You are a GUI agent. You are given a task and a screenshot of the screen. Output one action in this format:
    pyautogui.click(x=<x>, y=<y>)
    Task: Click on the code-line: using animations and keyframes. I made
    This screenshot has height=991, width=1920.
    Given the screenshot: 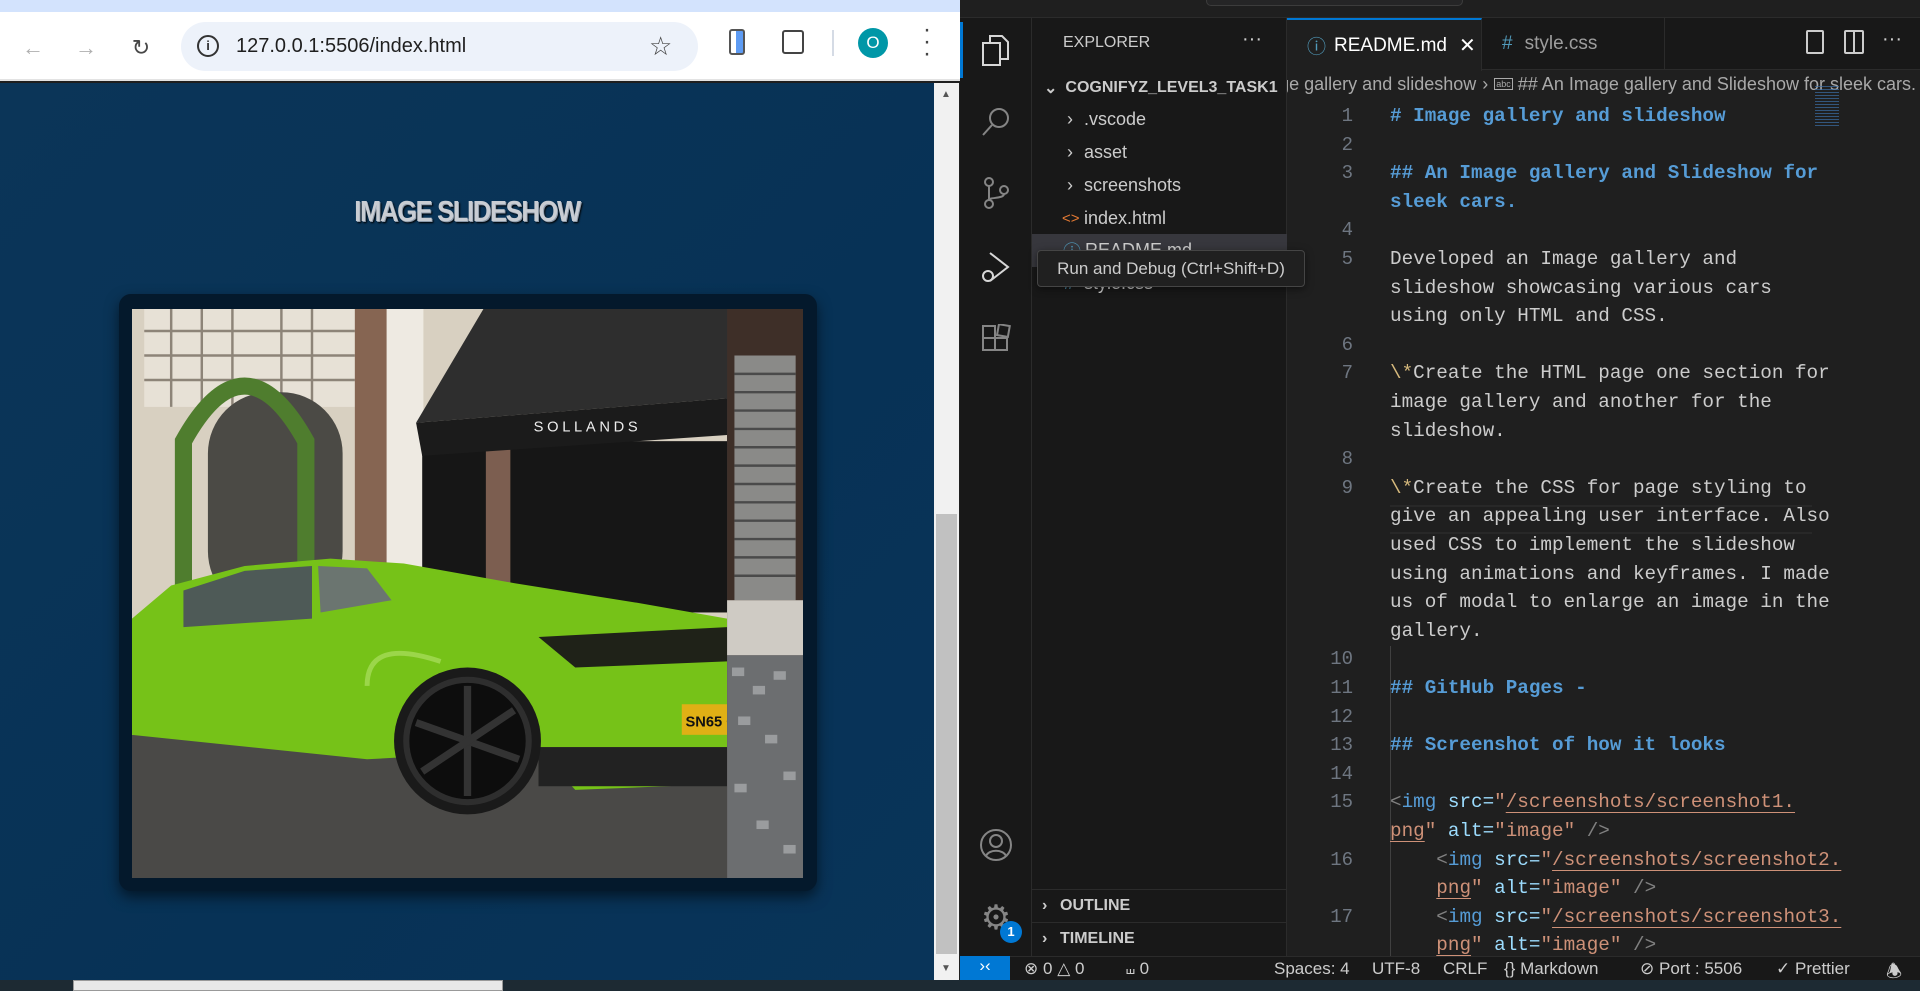 What is the action you would take?
    pyautogui.click(x=1610, y=574)
    